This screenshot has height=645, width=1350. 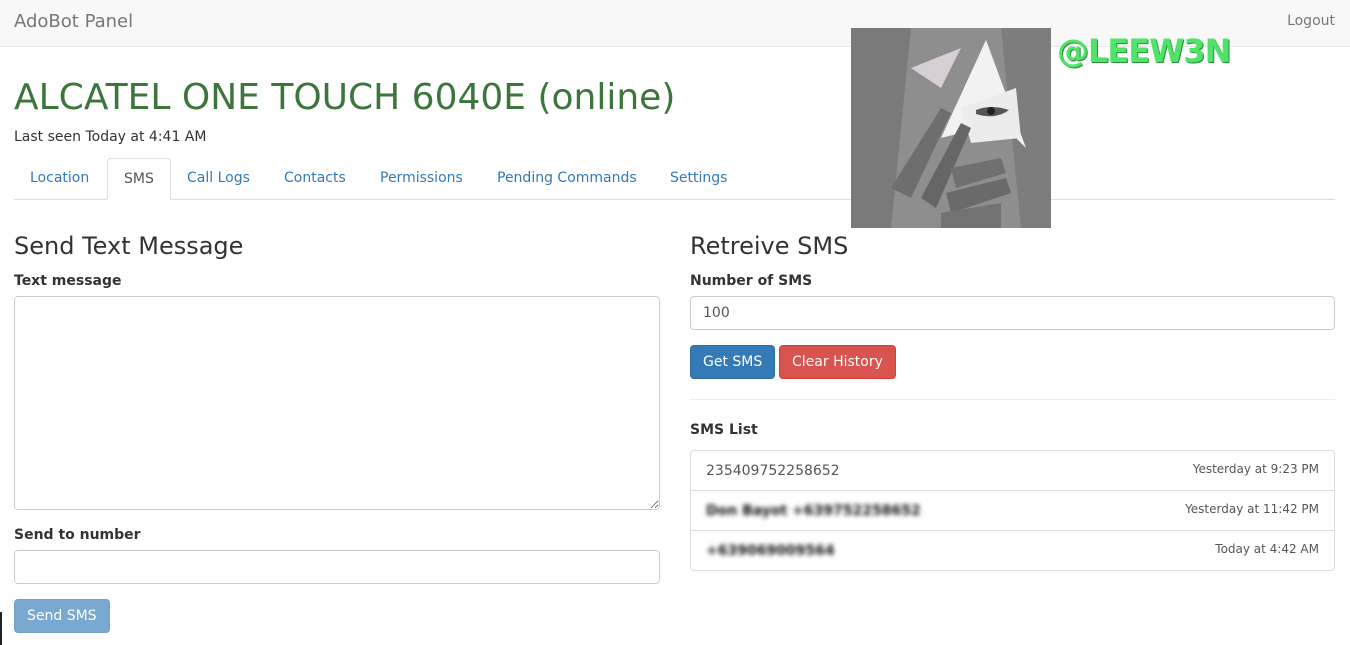 I want to click on send-sms-button: Send SMS, so click(x=62, y=616).